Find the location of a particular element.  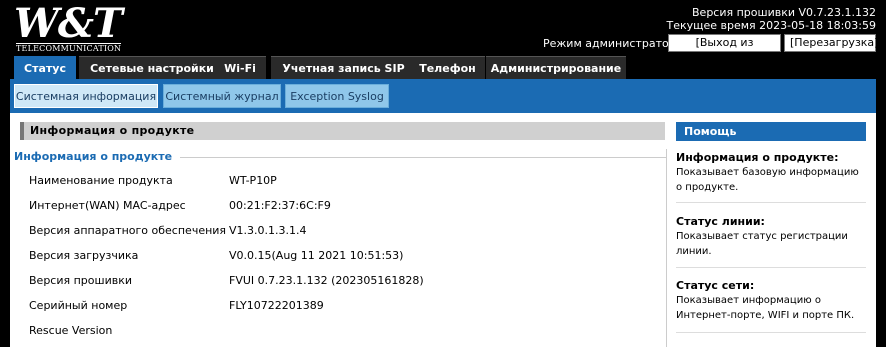

content-divider is located at coordinates (666, 248).